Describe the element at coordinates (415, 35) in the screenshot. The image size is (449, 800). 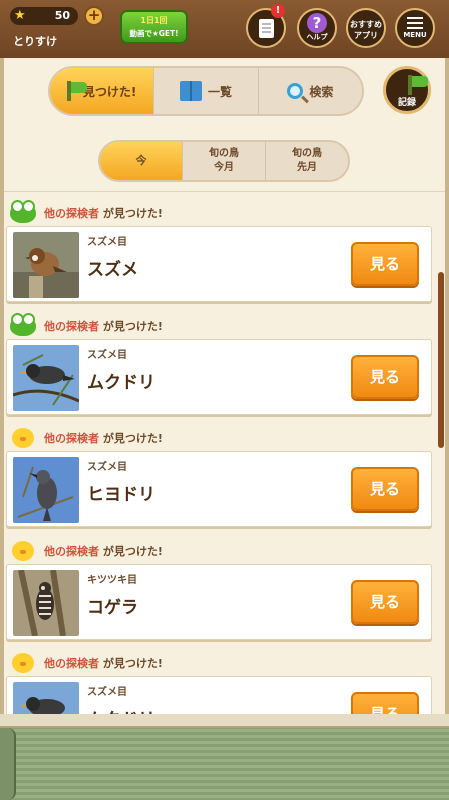
I see `menu-label: MENU` at that location.